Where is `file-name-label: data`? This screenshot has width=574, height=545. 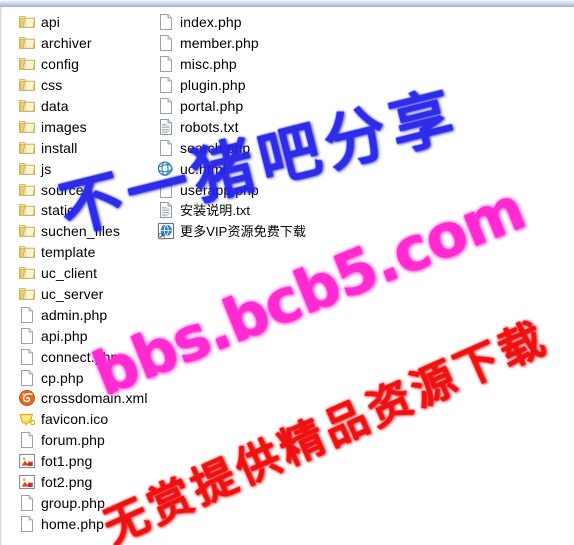 file-name-label: data is located at coordinates (55, 106).